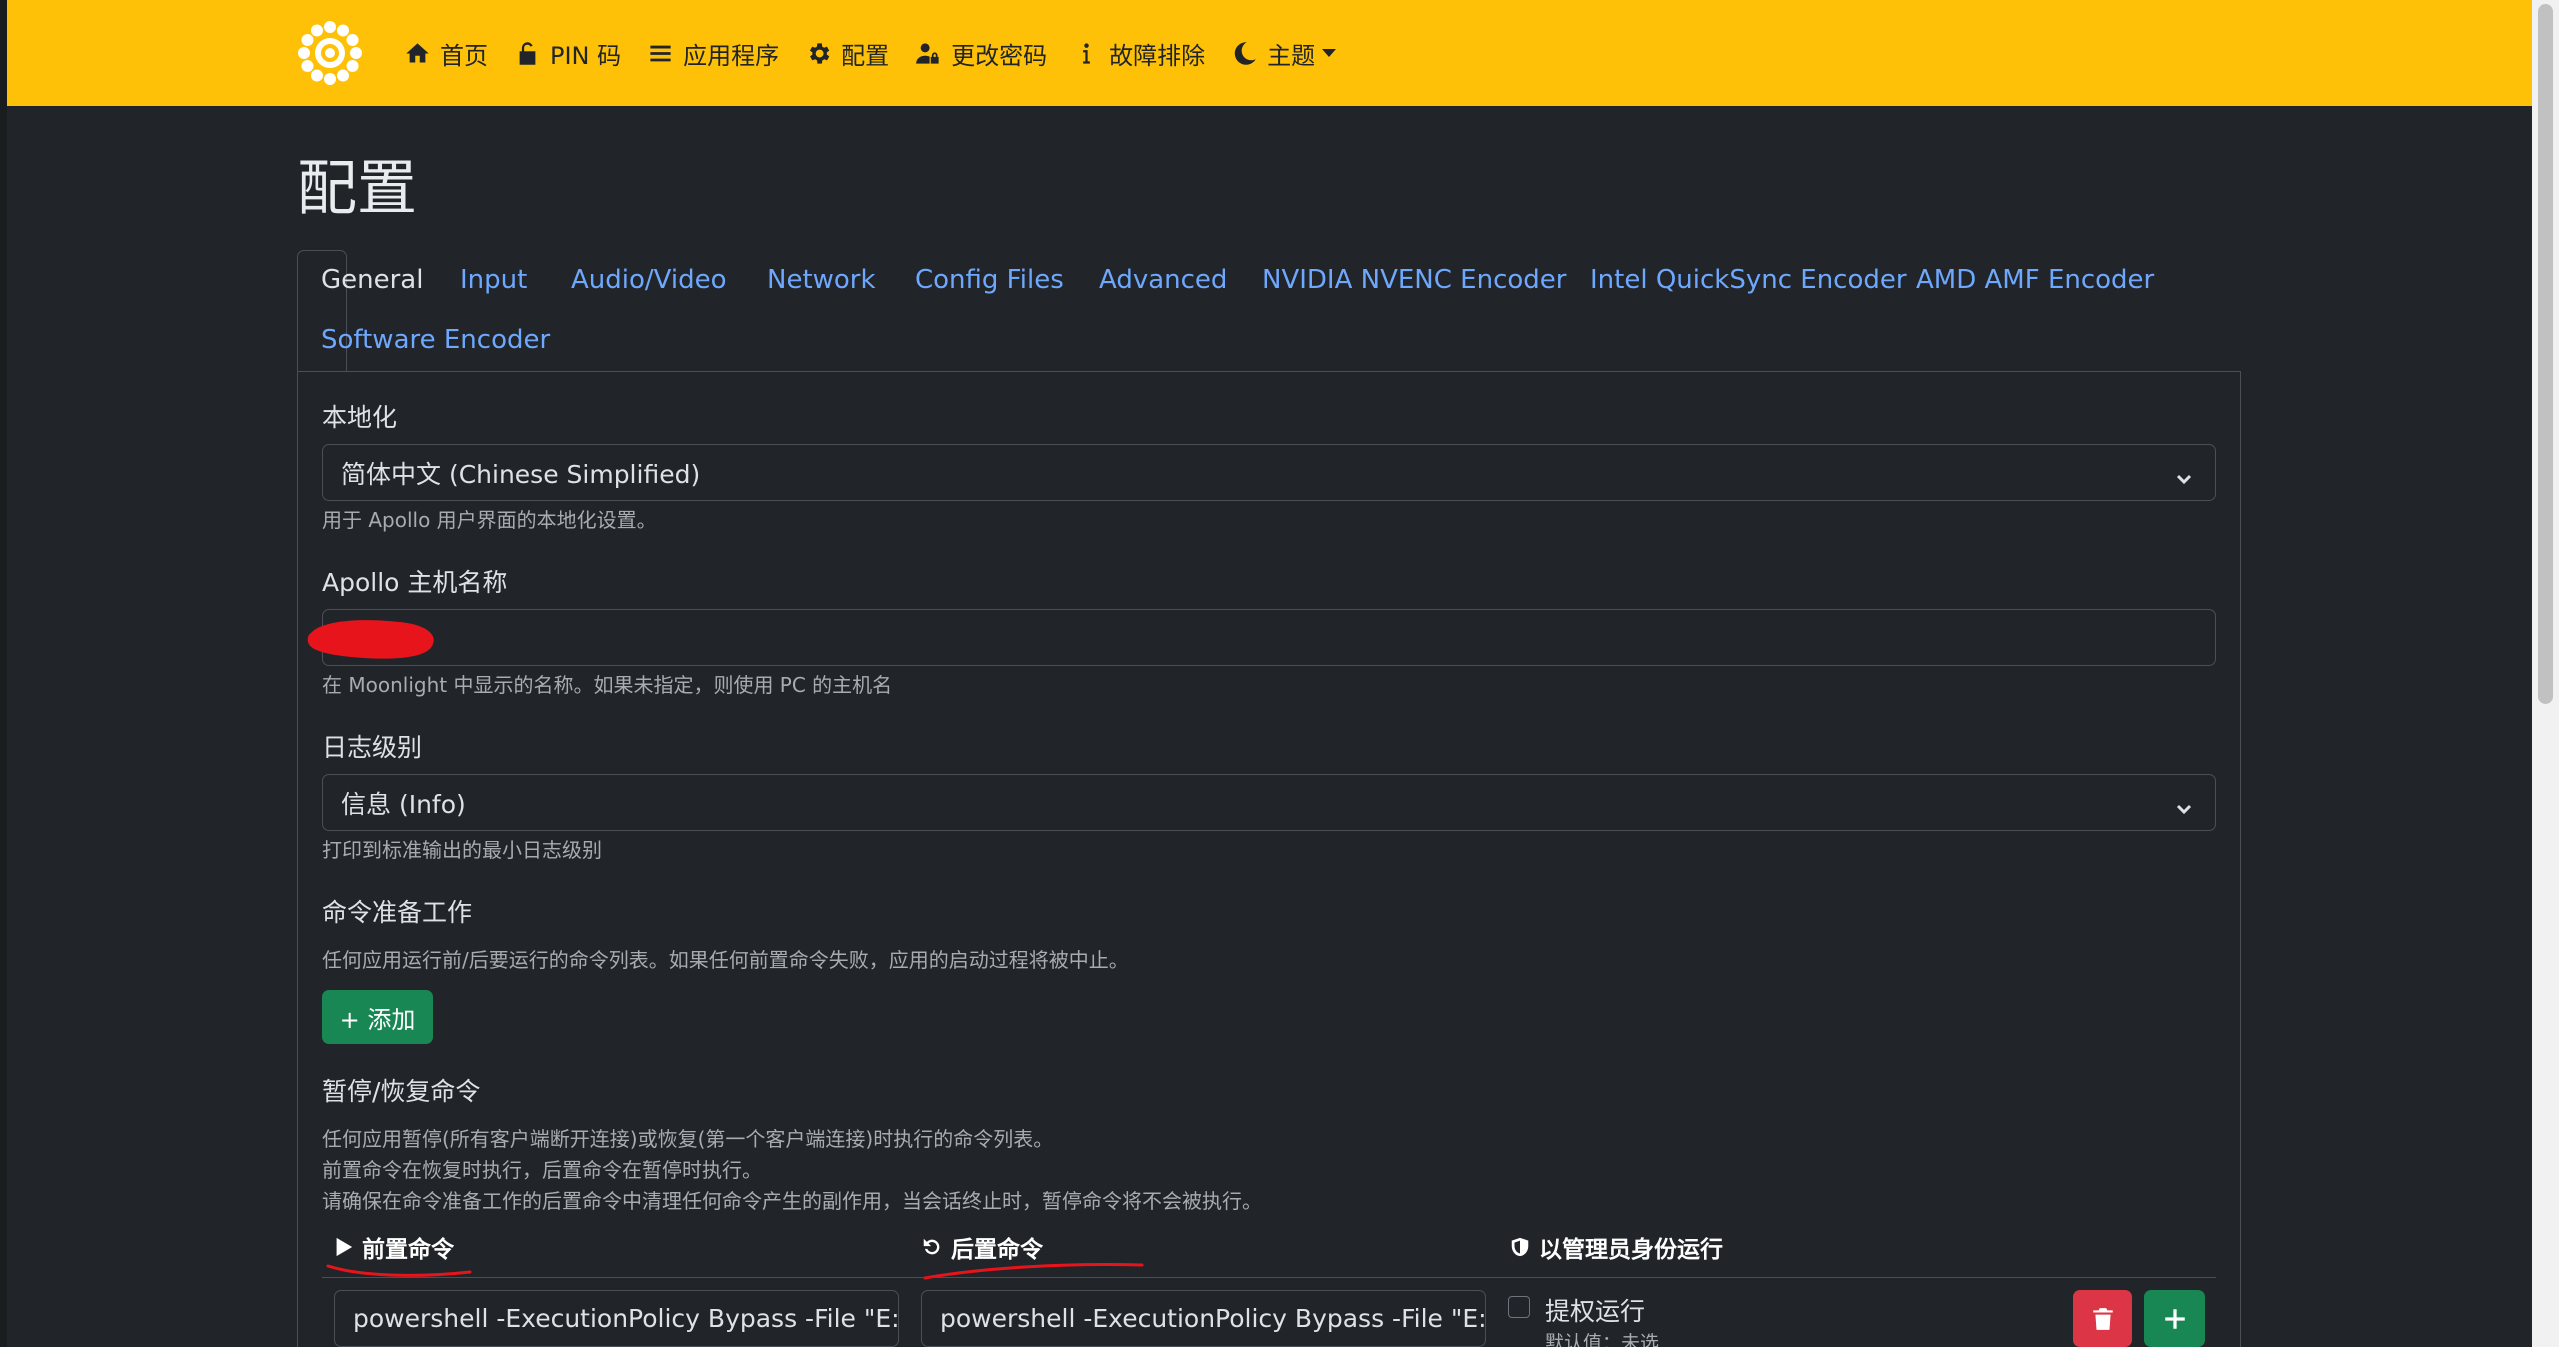 This screenshot has width=2559, height=1347. What do you see at coordinates (607, 685) in the screenshot?
I see `hostname-help: 在 Moonlight 中显示的名称。如果未指定，则使用 PC 的主机名` at bounding box center [607, 685].